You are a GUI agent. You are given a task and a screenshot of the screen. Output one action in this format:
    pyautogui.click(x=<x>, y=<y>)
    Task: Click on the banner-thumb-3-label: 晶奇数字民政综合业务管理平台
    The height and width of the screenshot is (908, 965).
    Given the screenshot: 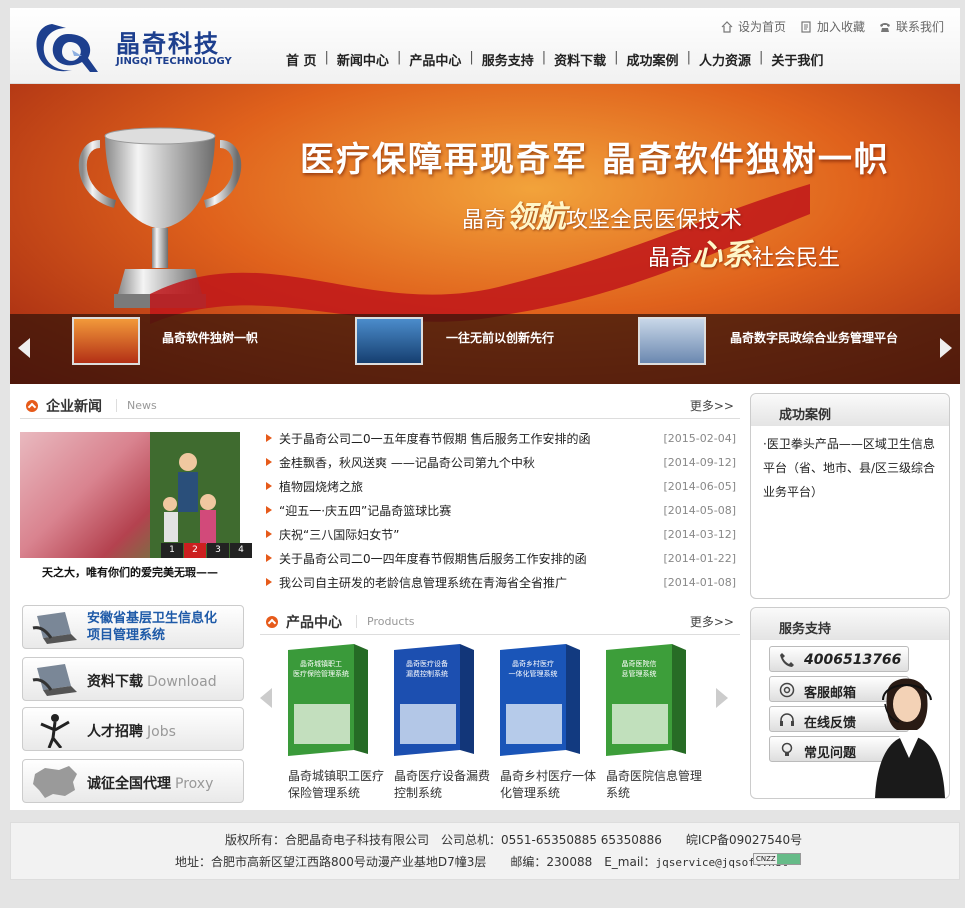 What is the action you would take?
    pyautogui.click(x=815, y=338)
    